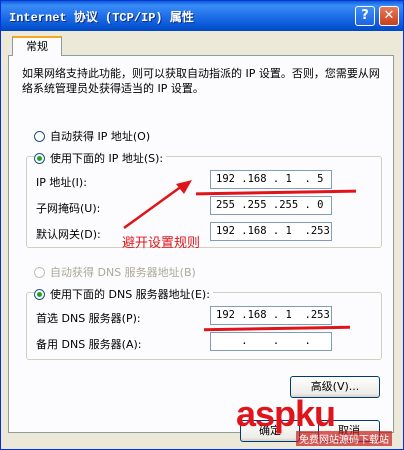 This screenshot has height=450, width=404. I want to click on auto-dns-radio: 自动获得 DNS 服务器地址(B), so click(115, 272).